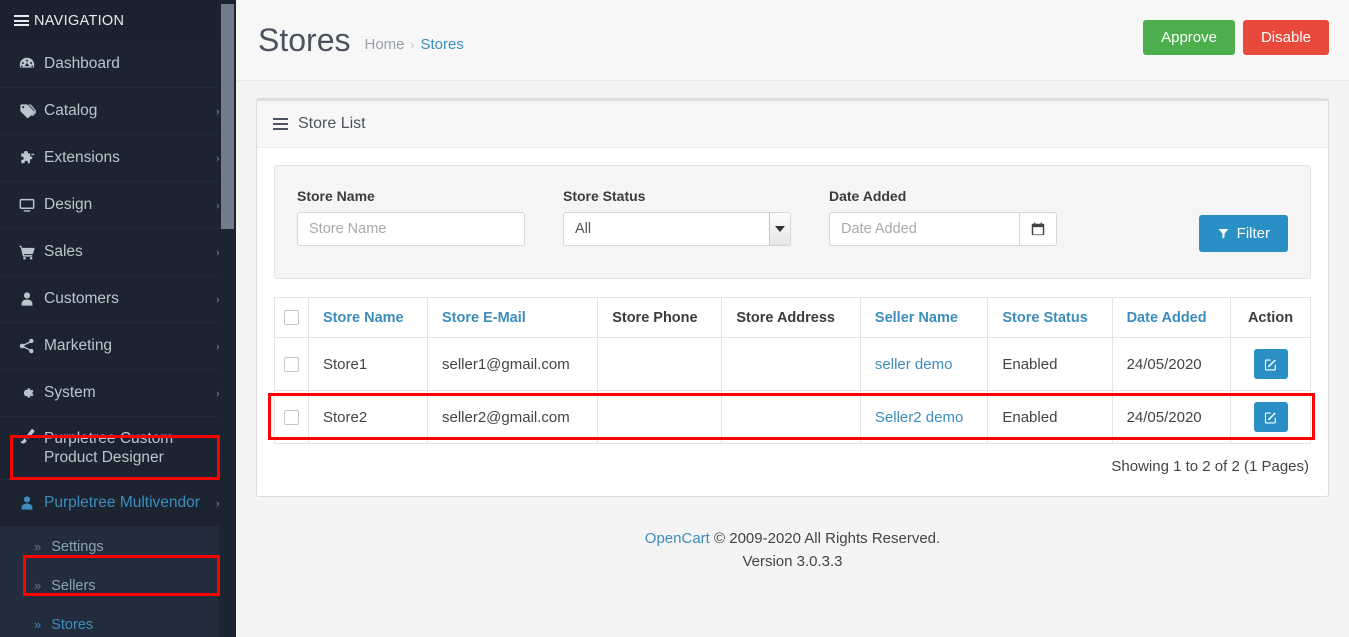 The width and height of the screenshot is (1349, 637). Describe the element at coordinates (118, 393) in the screenshot. I see `sidebar-item-system: System ›` at that location.